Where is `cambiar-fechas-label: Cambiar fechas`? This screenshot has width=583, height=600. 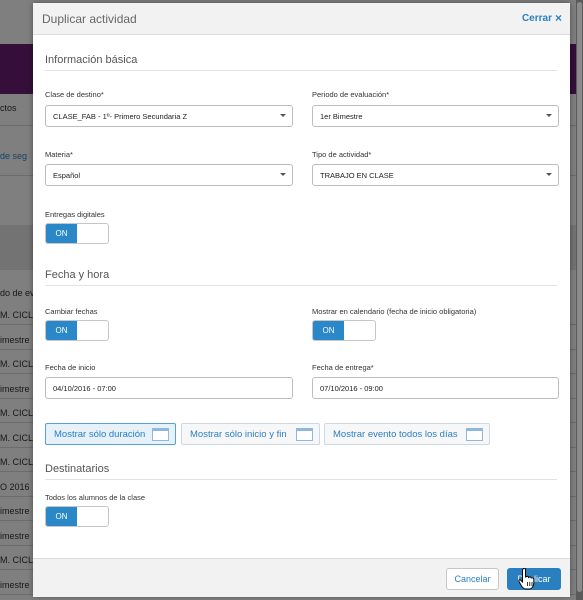
cambiar-fechas-label: Cambiar fechas is located at coordinates (71, 311).